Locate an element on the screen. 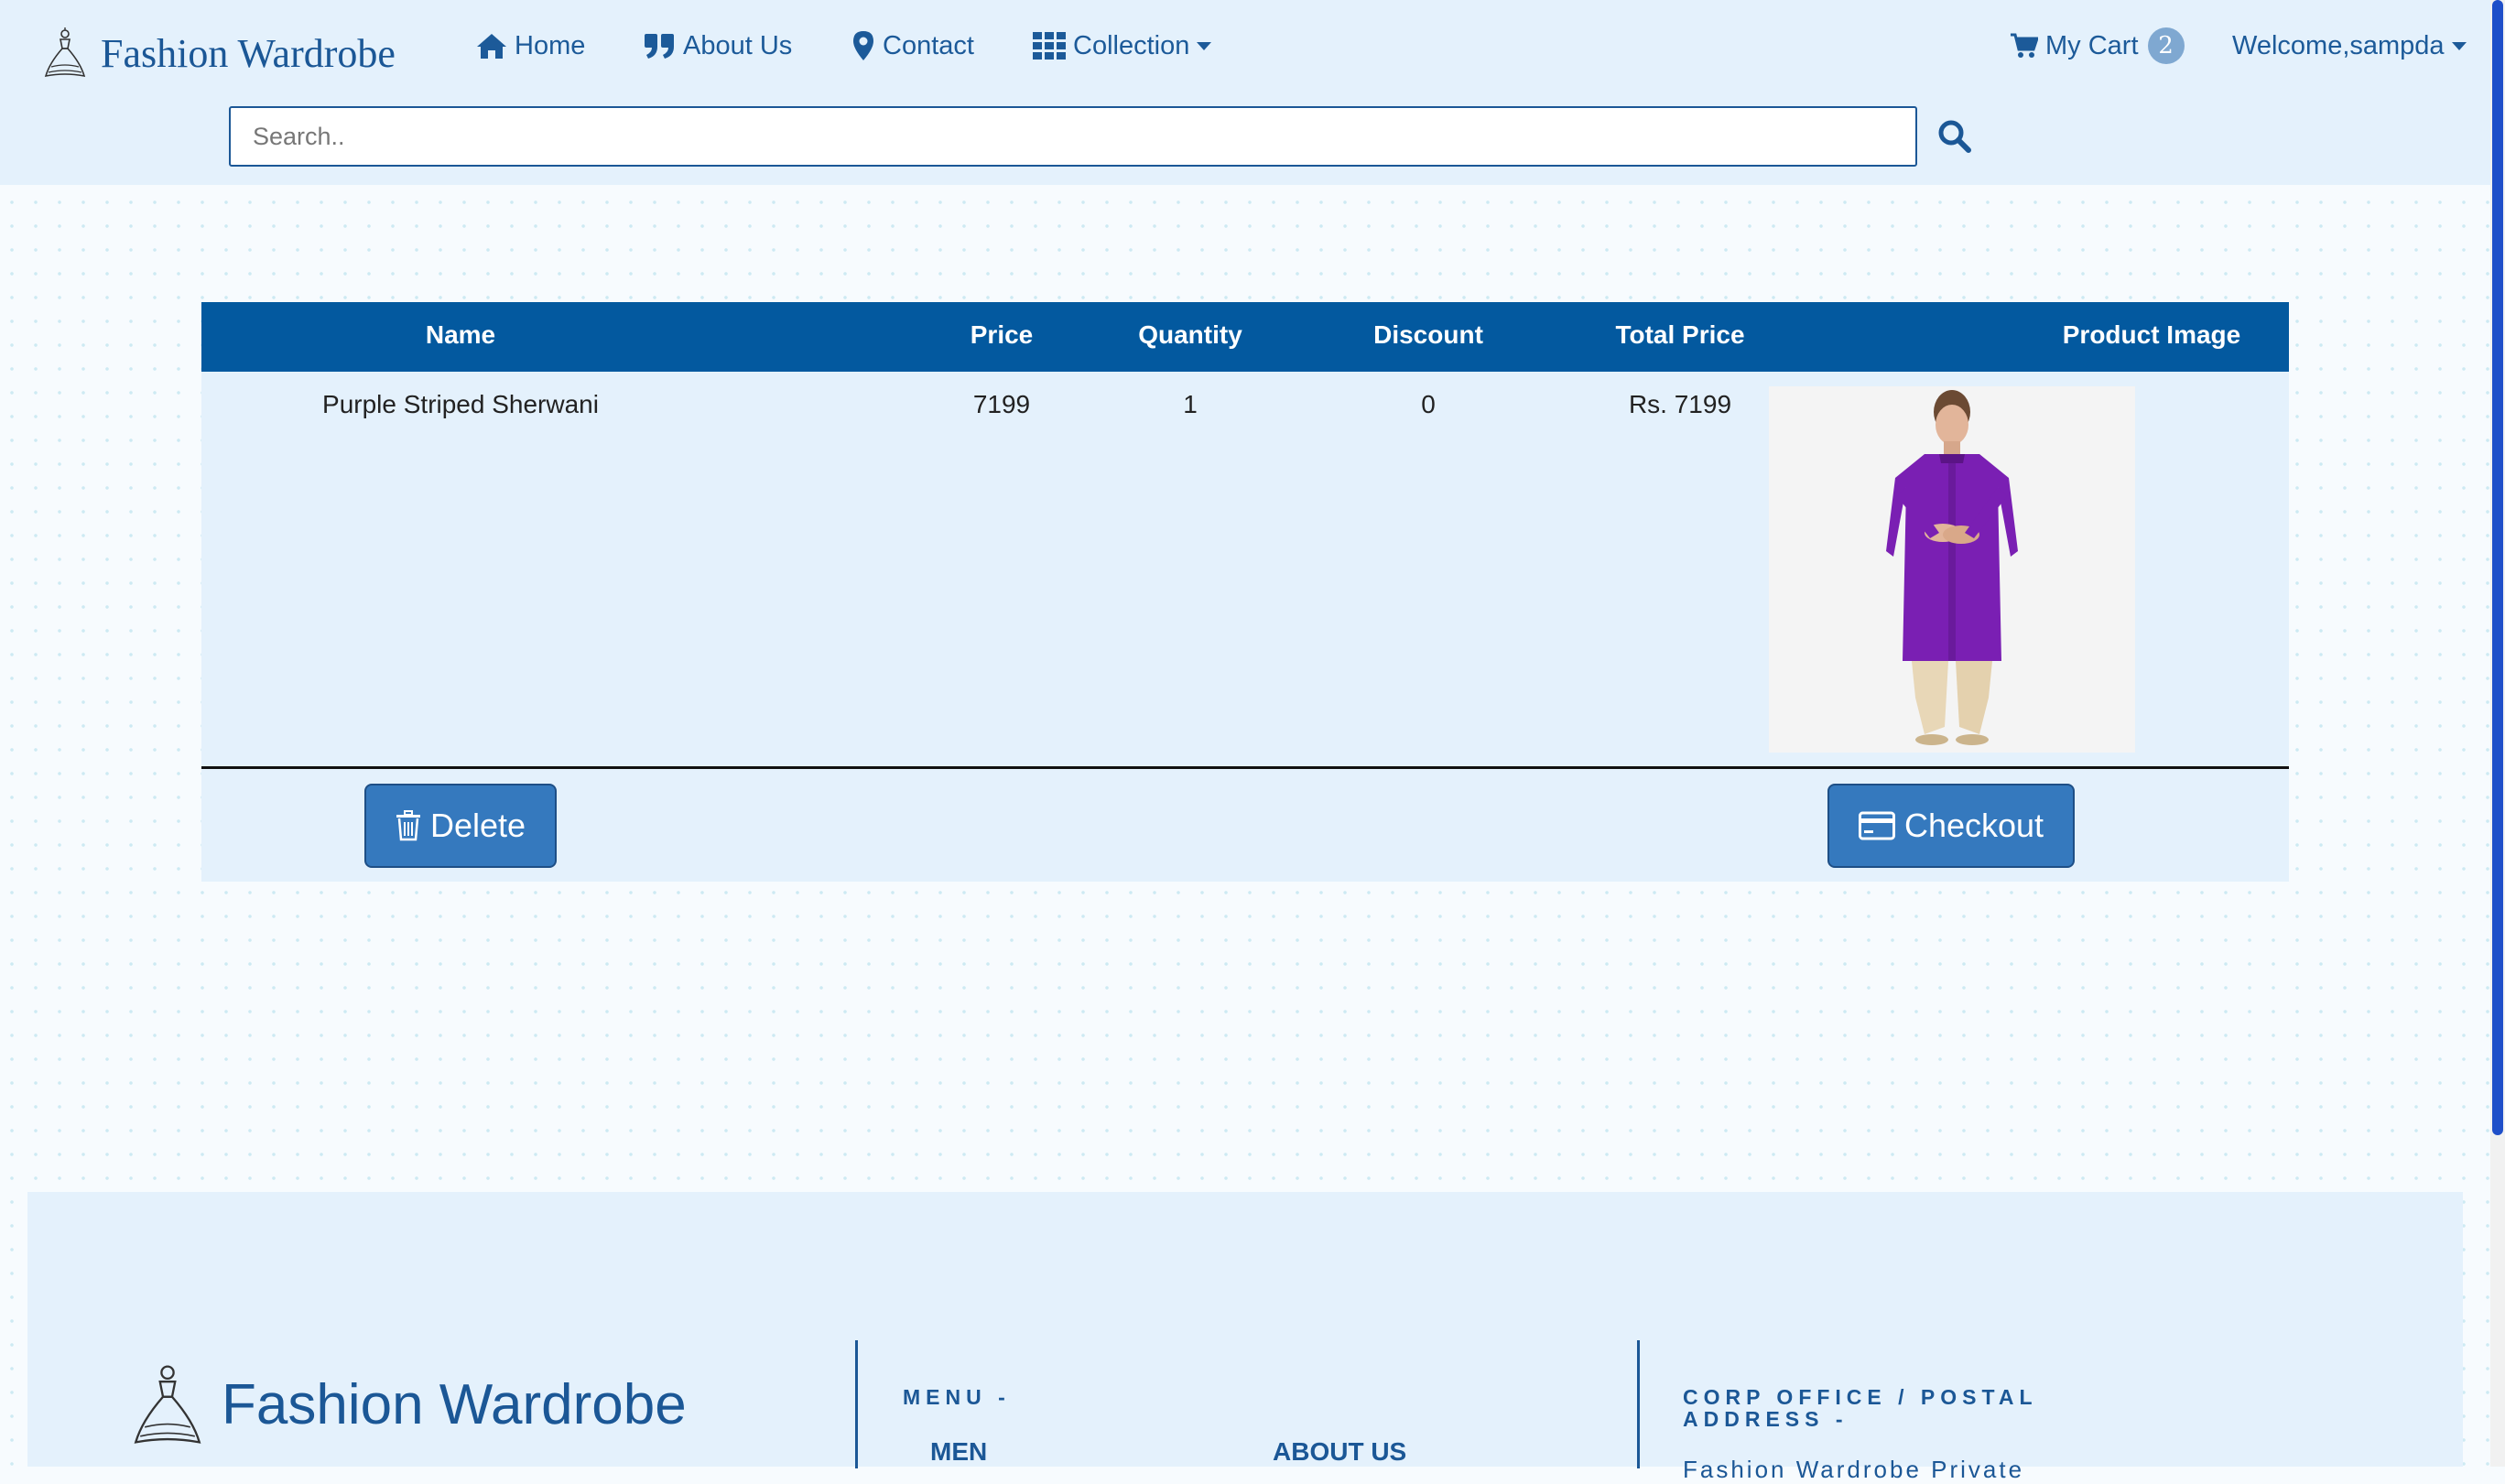 The image size is (2505, 1484). checkout-button: Checkout is located at coordinates (1951, 826).